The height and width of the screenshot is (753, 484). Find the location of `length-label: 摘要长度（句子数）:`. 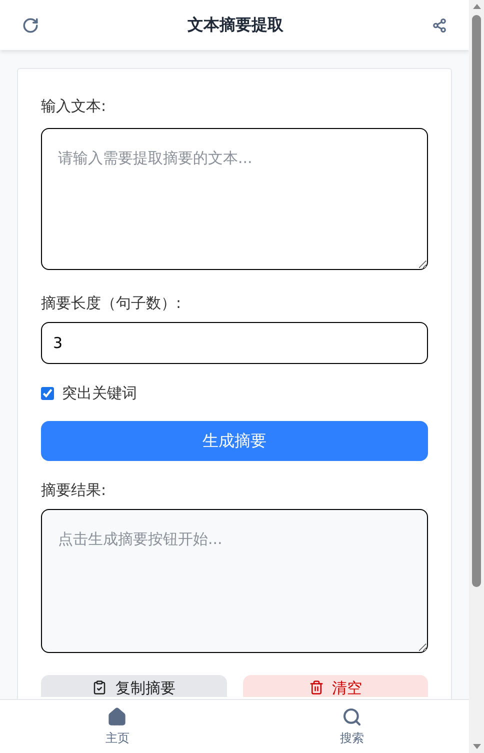

length-label: 摘要长度（句子数）: is located at coordinates (111, 303).